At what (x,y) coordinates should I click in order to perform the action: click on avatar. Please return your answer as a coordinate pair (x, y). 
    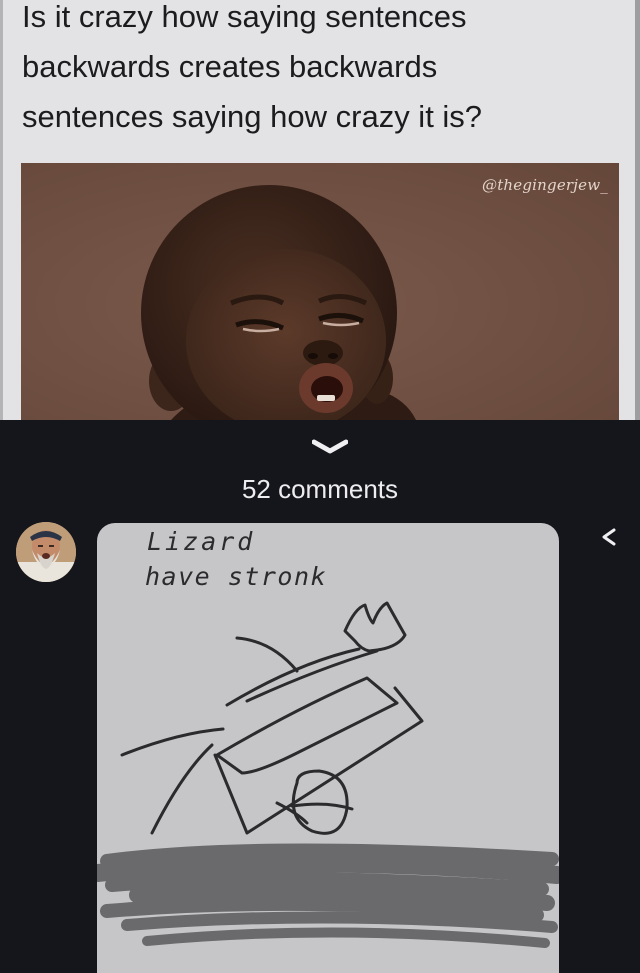
    Looking at the image, I should click on (46, 552).